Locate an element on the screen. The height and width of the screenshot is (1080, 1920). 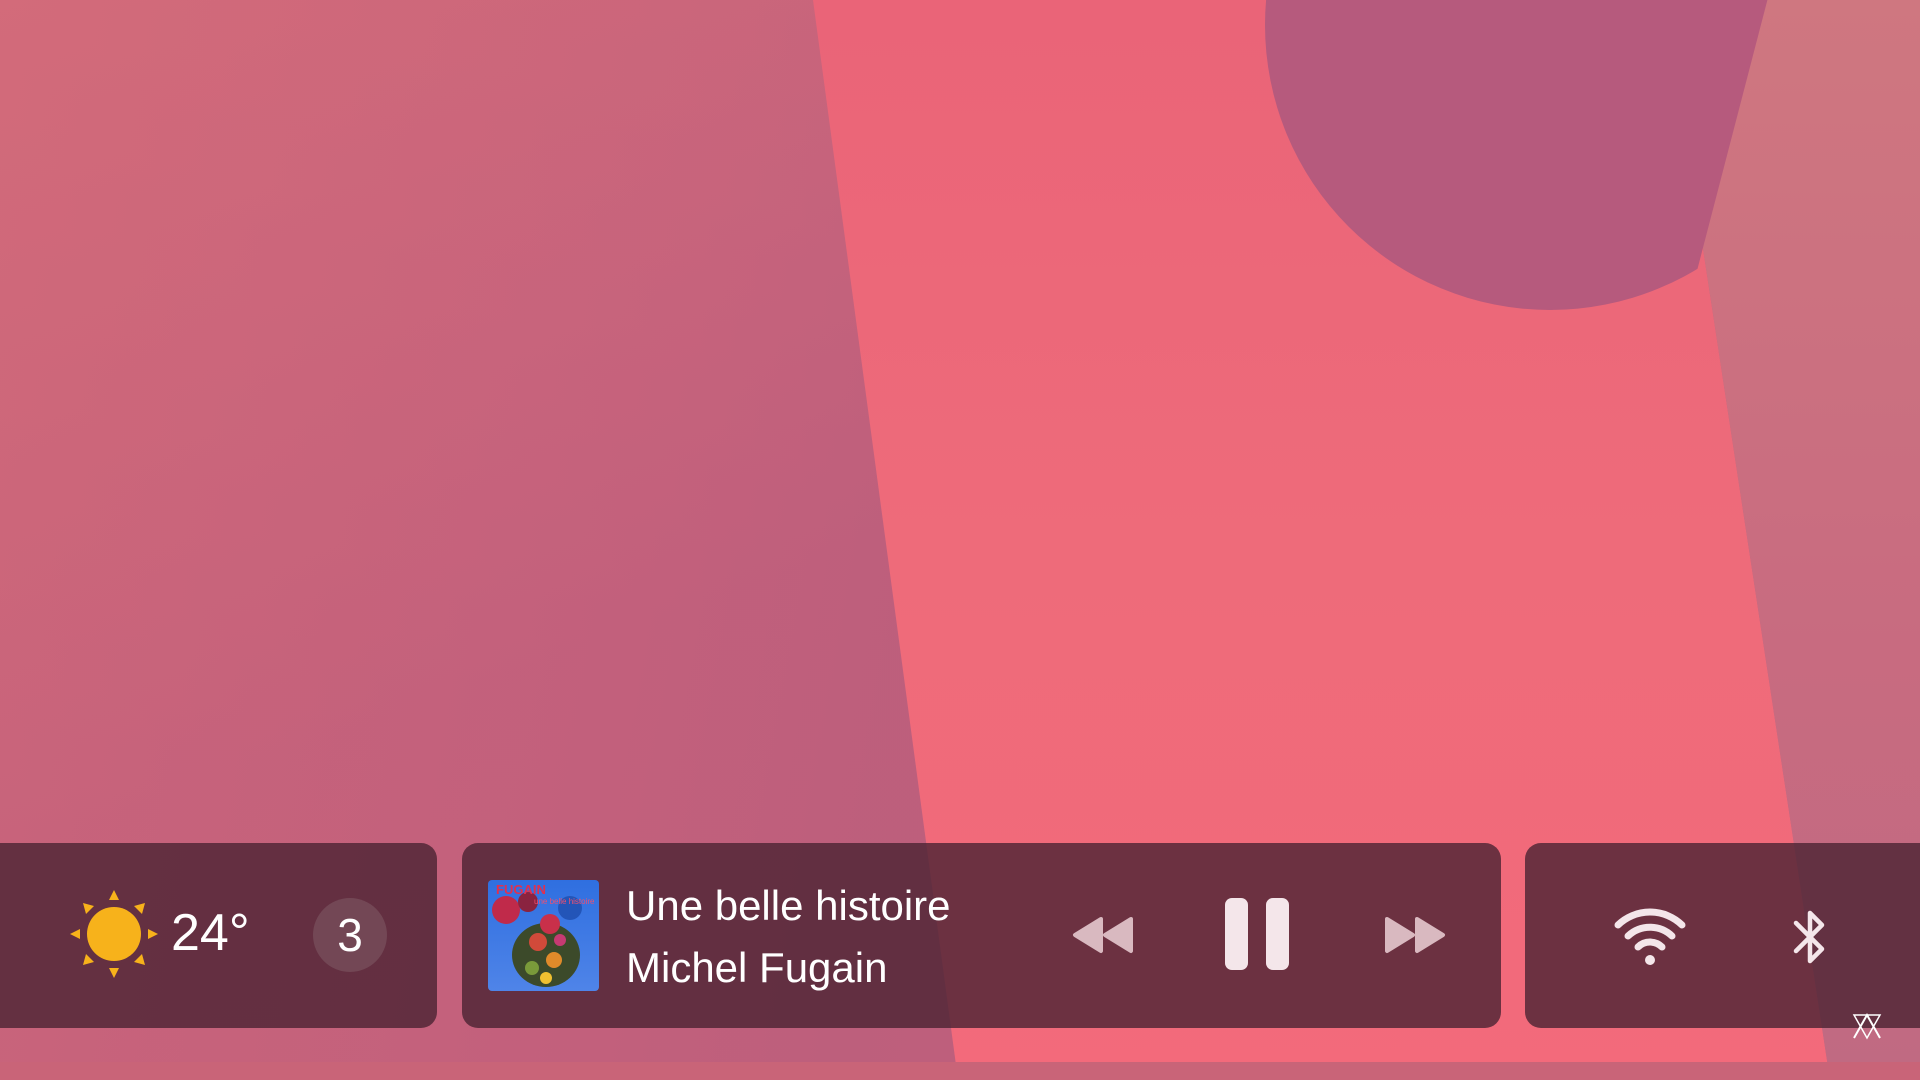
connectivity-widget is located at coordinates (1722, 935).